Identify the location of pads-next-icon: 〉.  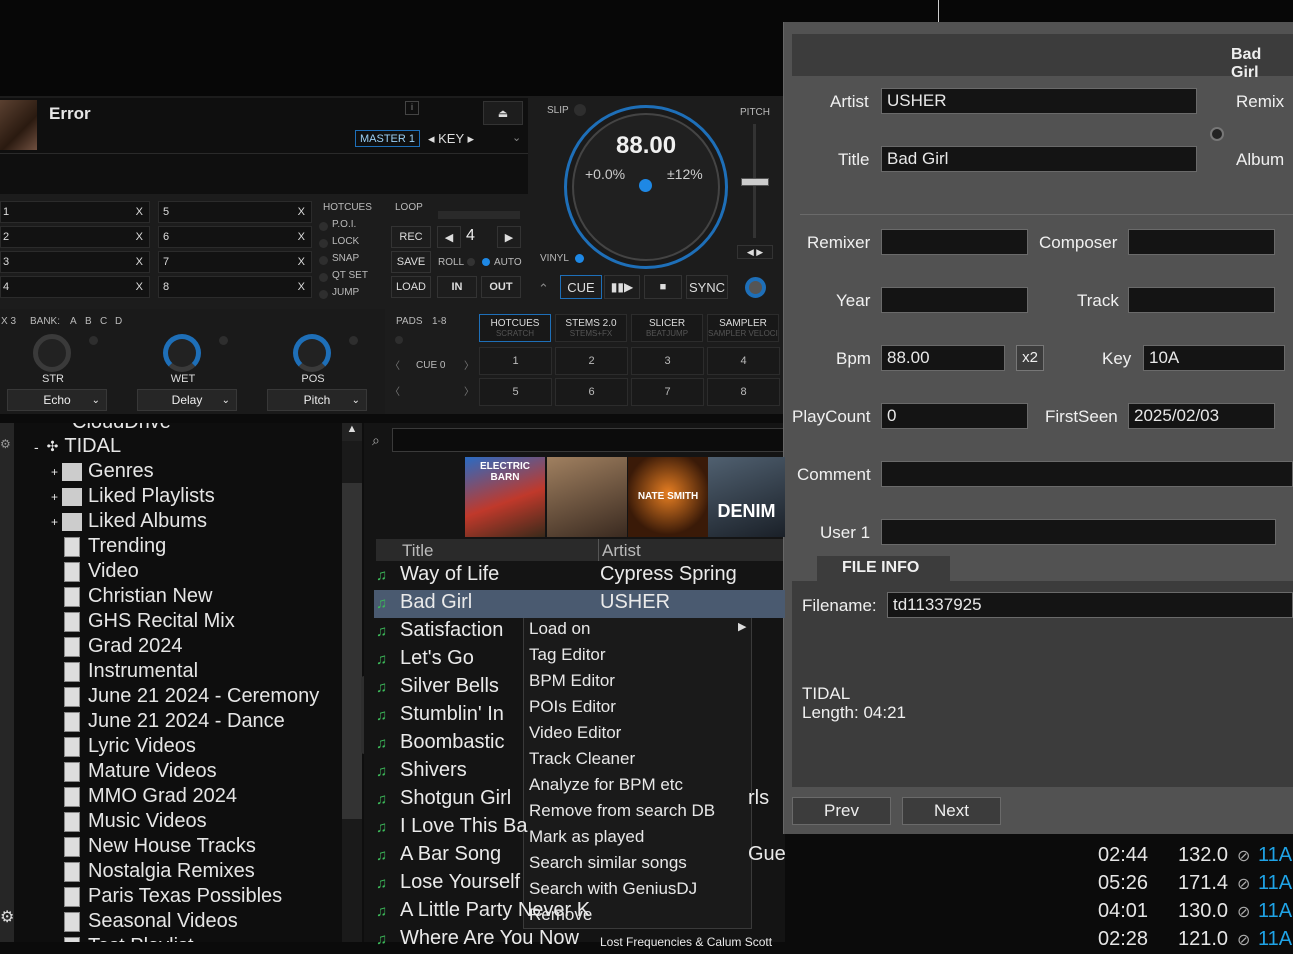
(469, 364).